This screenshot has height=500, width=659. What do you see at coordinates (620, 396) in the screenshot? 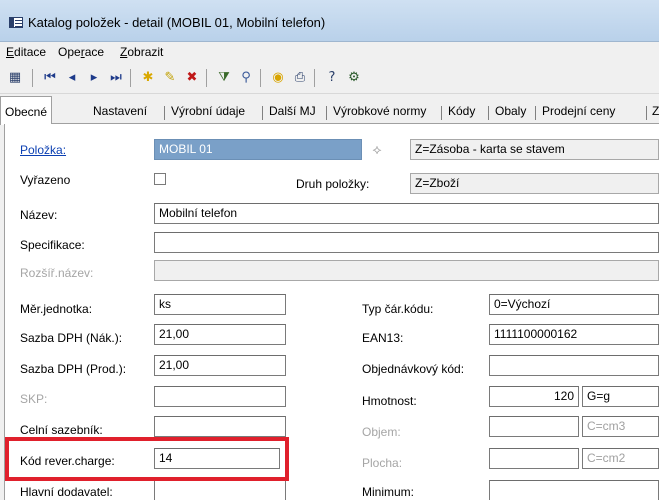
I see `hmotnost-unit-field: G=g` at bounding box center [620, 396].